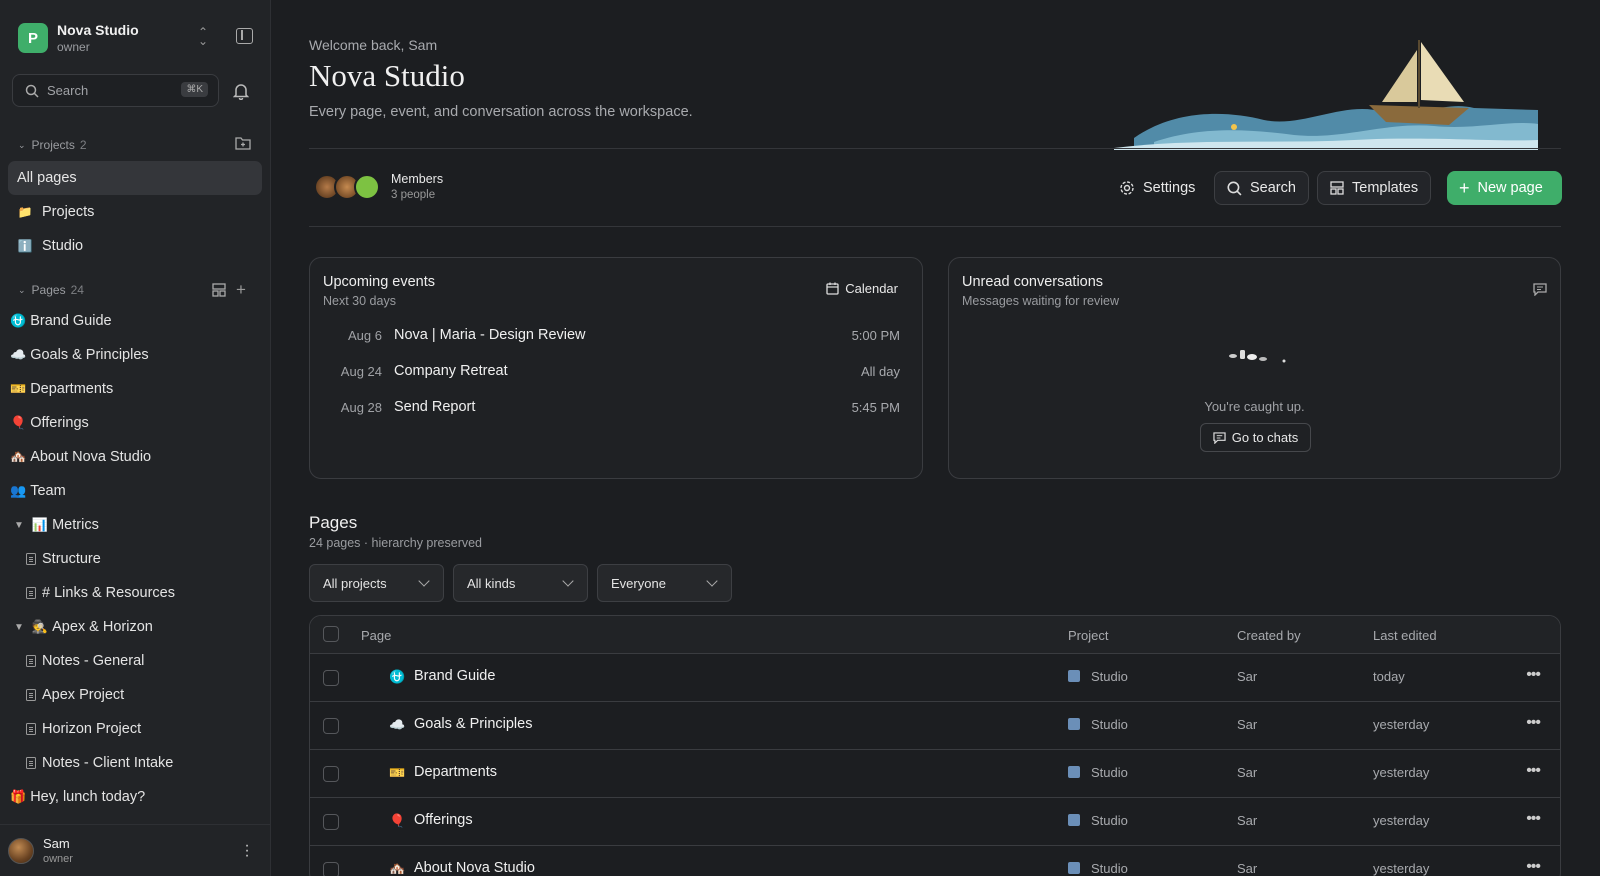 This screenshot has width=1600, height=876. I want to click on column-page: Page, so click(376, 635).